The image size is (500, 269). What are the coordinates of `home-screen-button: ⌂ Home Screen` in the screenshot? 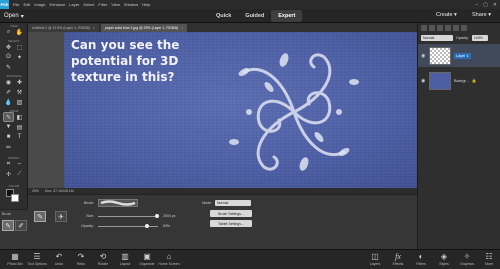 It's located at (169, 259).